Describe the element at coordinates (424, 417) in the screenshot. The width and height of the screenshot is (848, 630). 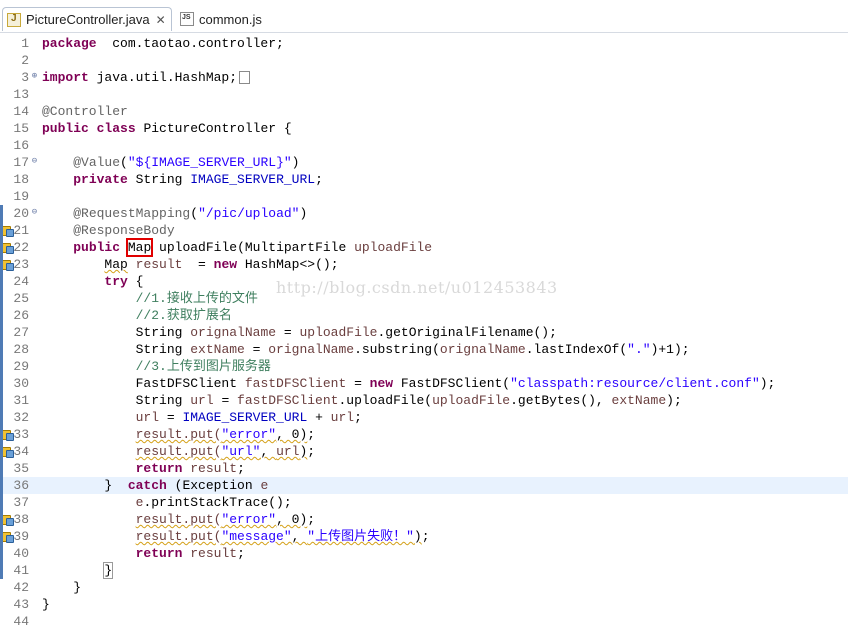
I see `code-line: 32 url = IMAGE_SERVER_URL + url;` at that location.